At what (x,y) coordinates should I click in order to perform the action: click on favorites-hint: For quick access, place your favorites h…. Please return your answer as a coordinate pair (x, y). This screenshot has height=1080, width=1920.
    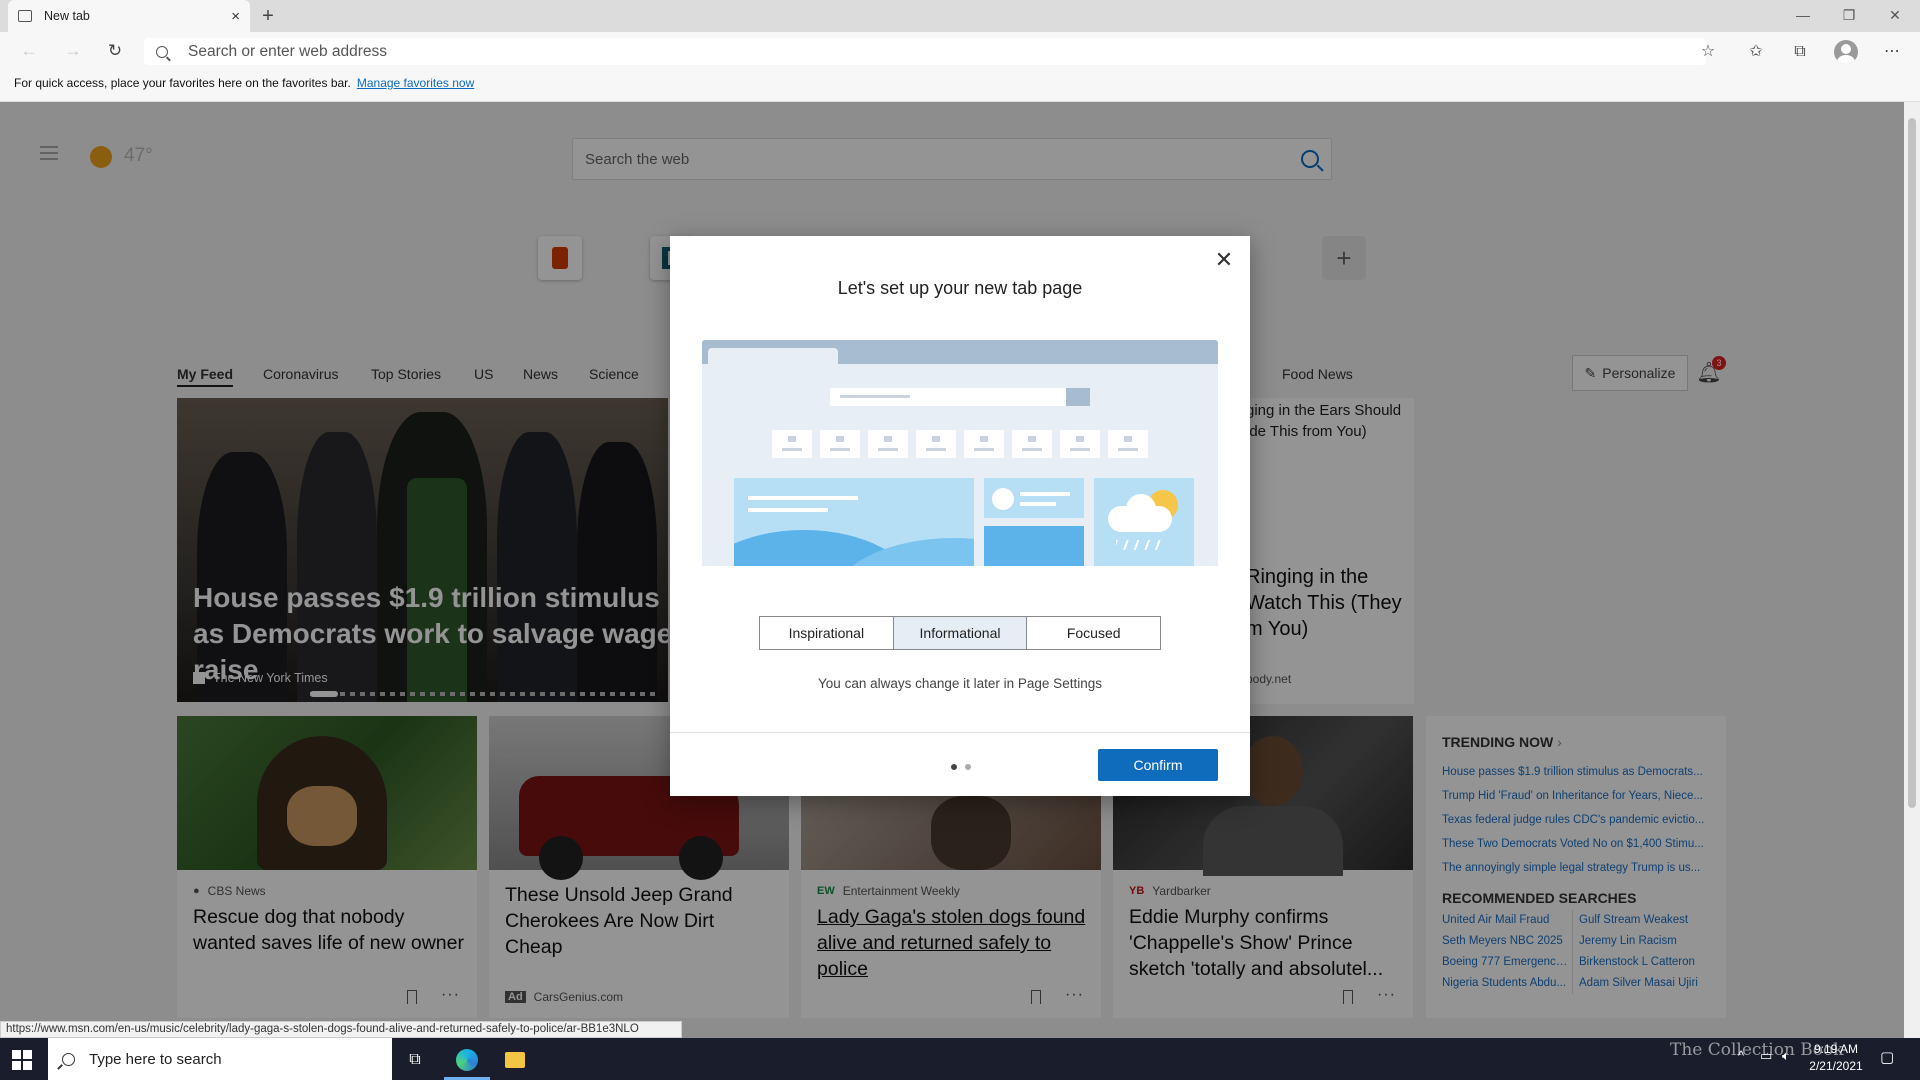
    Looking at the image, I should click on (182, 83).